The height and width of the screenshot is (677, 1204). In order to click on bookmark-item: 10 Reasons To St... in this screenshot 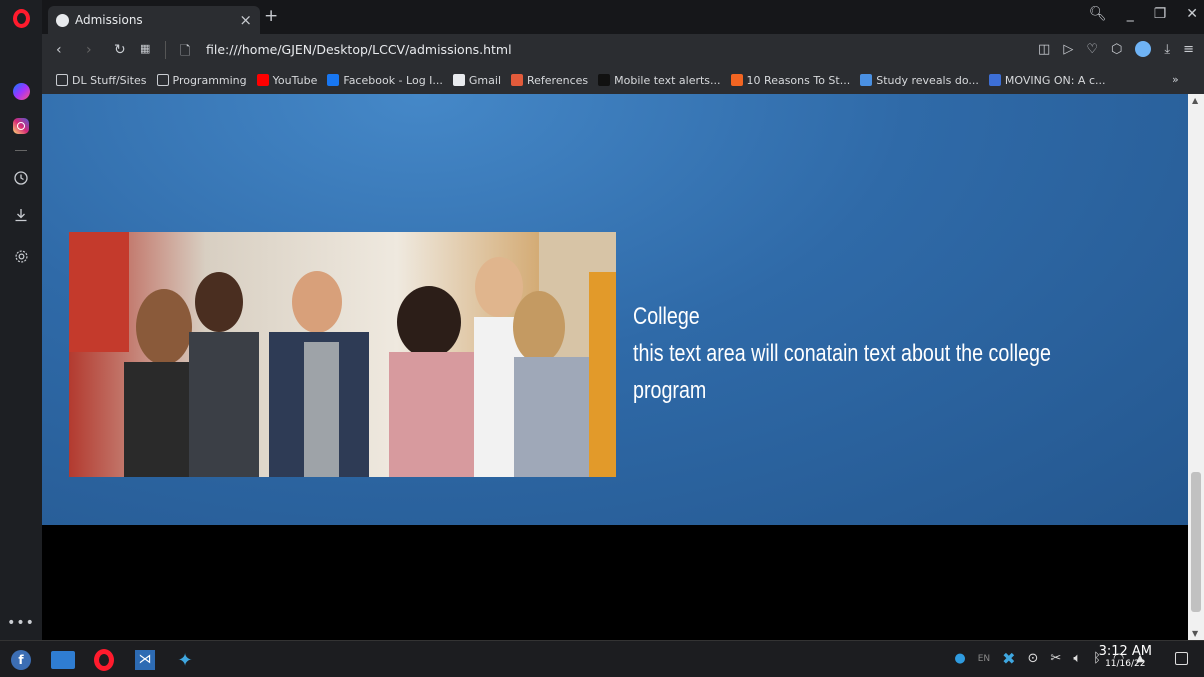, I will do `click(790, 80)`.